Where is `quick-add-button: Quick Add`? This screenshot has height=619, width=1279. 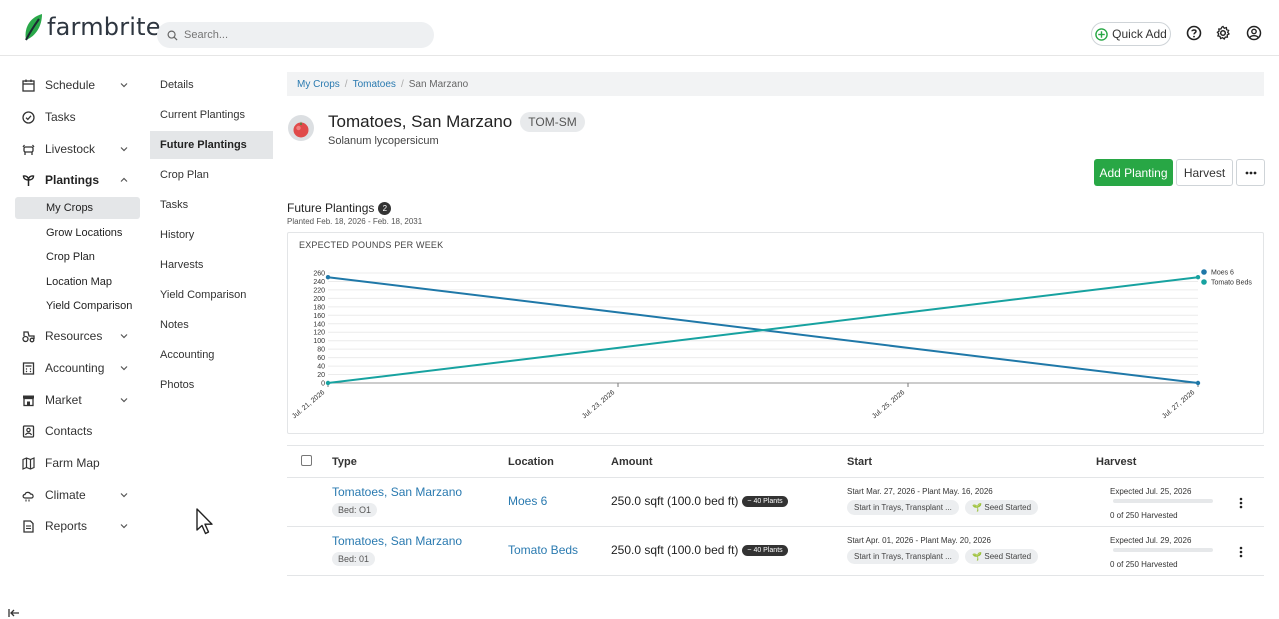
quick-add-button: Quick Add is located at coordinates (1131, 34).